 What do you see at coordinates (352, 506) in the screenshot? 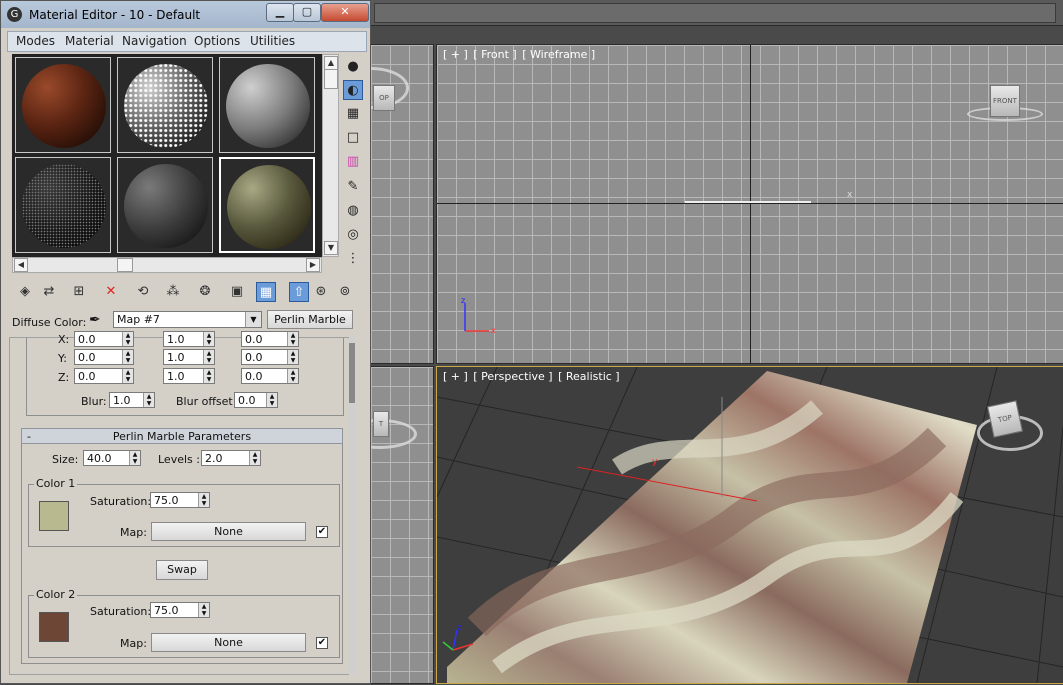
I see `panel-scrollbar` at bounding box center [352, 506].